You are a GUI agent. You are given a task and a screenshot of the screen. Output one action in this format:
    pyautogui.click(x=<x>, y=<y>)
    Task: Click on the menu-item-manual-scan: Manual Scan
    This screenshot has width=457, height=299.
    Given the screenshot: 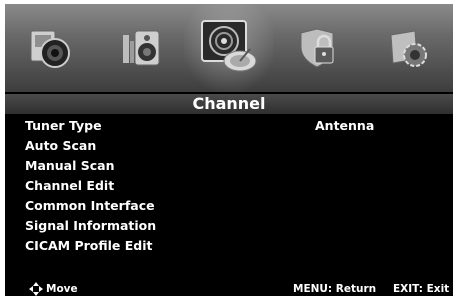 What is the action you would take?
    pyautogui.click(x=229, y=166)
    